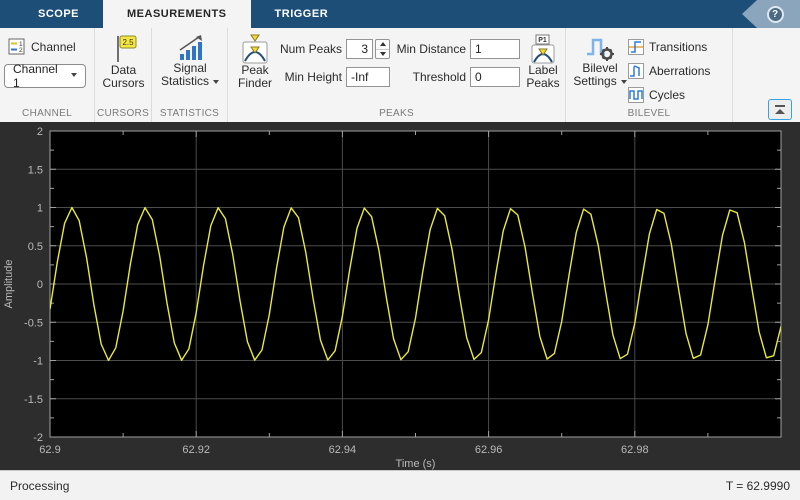  I want to click on section-bilevel: Bilevel Settings Transitions Aberrations, so click(649, 75).